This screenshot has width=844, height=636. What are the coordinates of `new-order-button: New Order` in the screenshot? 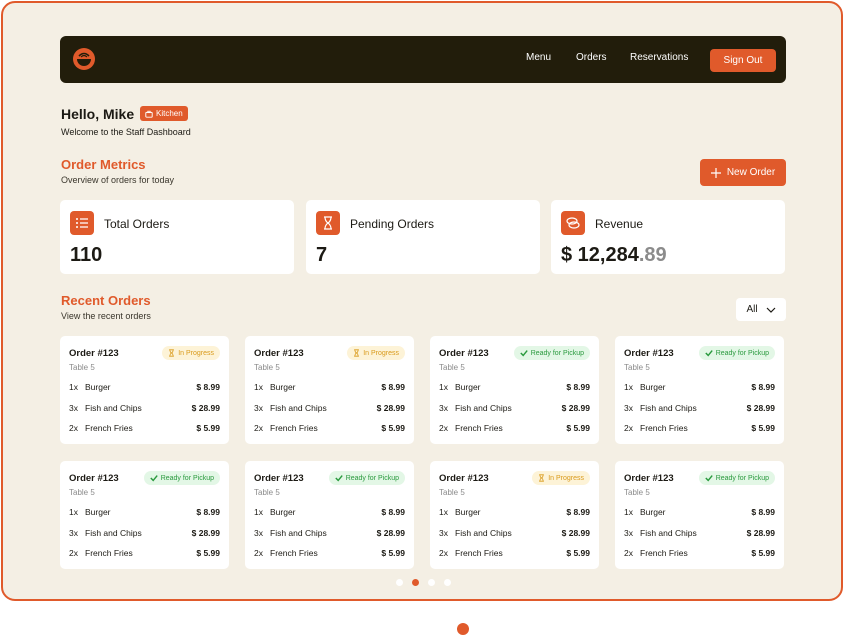 It's located at (743, 172).